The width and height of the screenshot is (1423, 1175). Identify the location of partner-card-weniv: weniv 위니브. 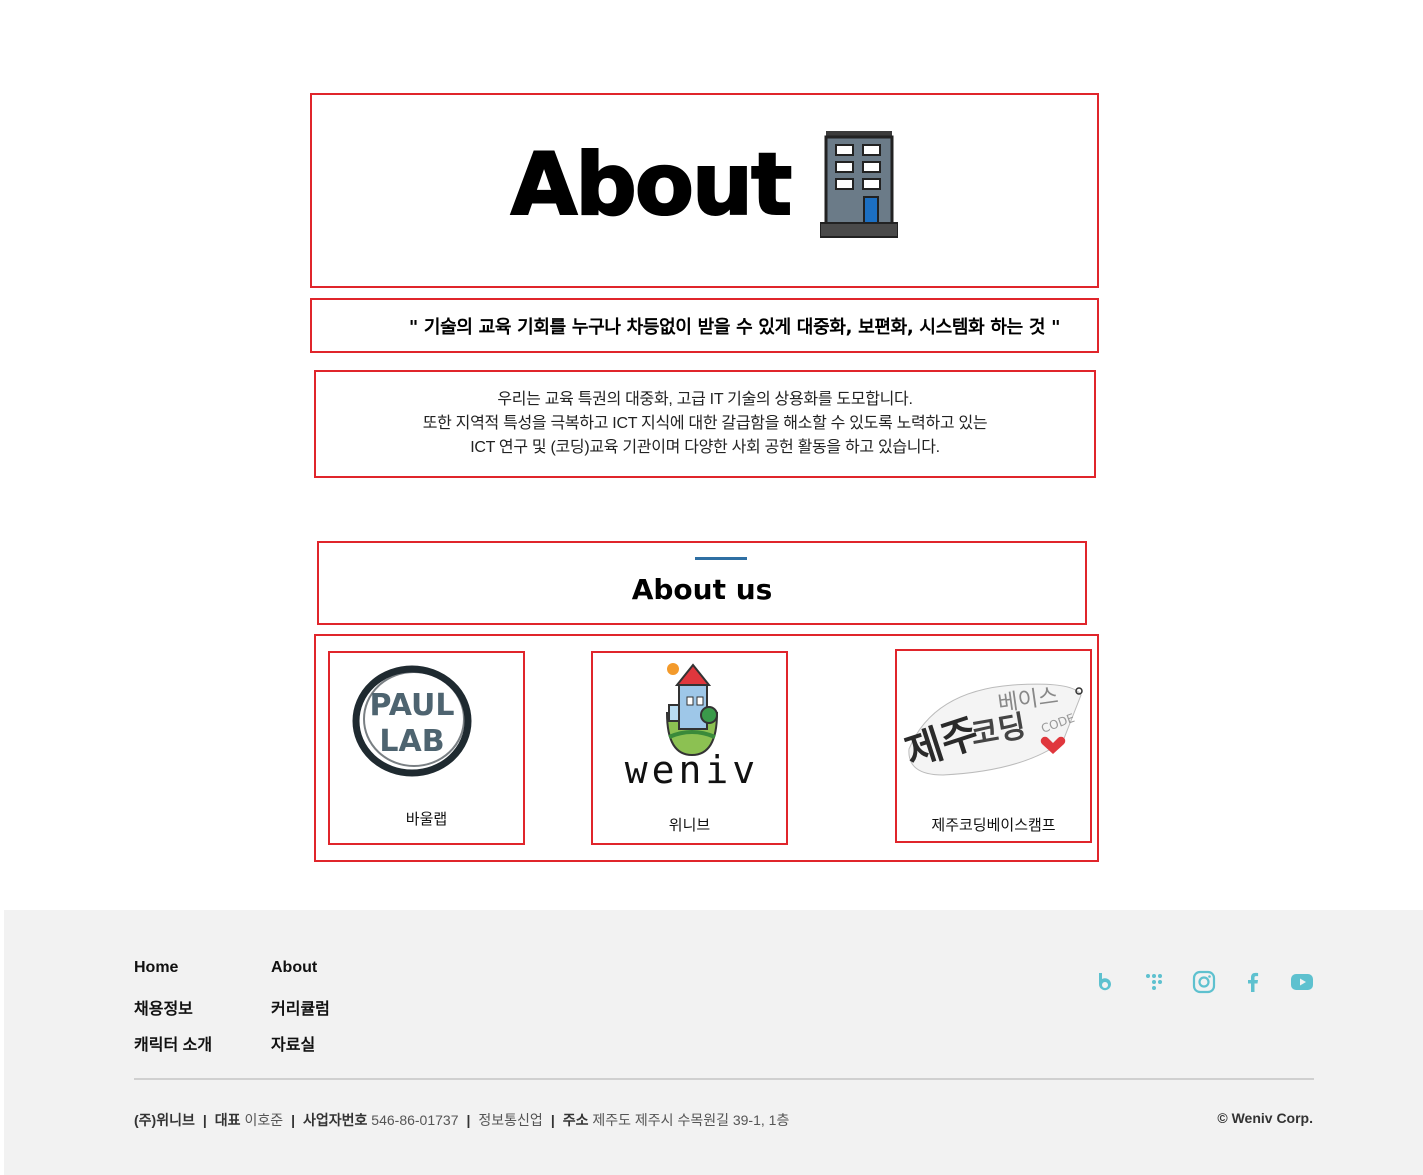
(689, 748).